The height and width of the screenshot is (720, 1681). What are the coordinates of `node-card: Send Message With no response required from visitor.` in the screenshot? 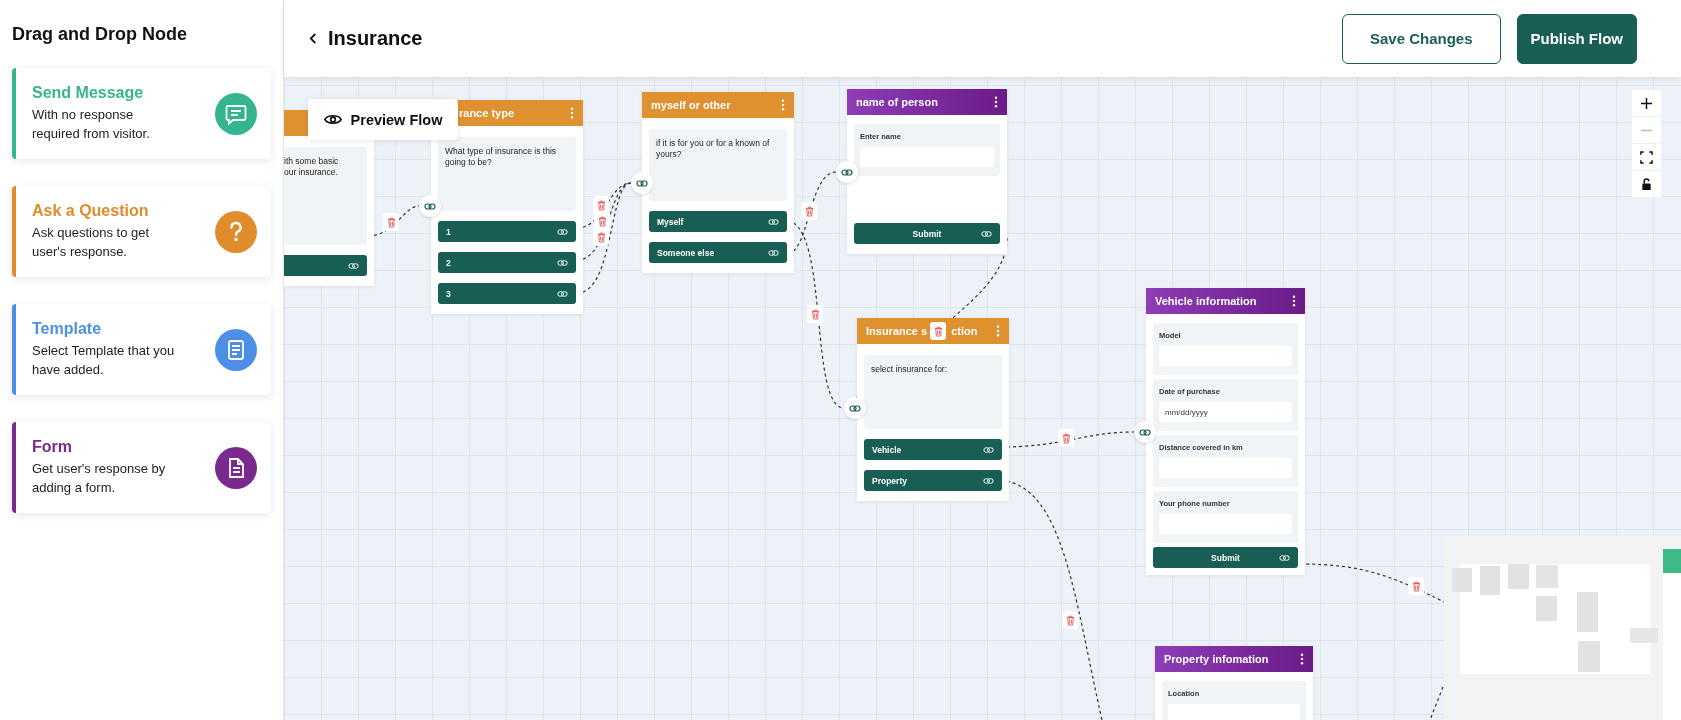 It's located at (141, 113).